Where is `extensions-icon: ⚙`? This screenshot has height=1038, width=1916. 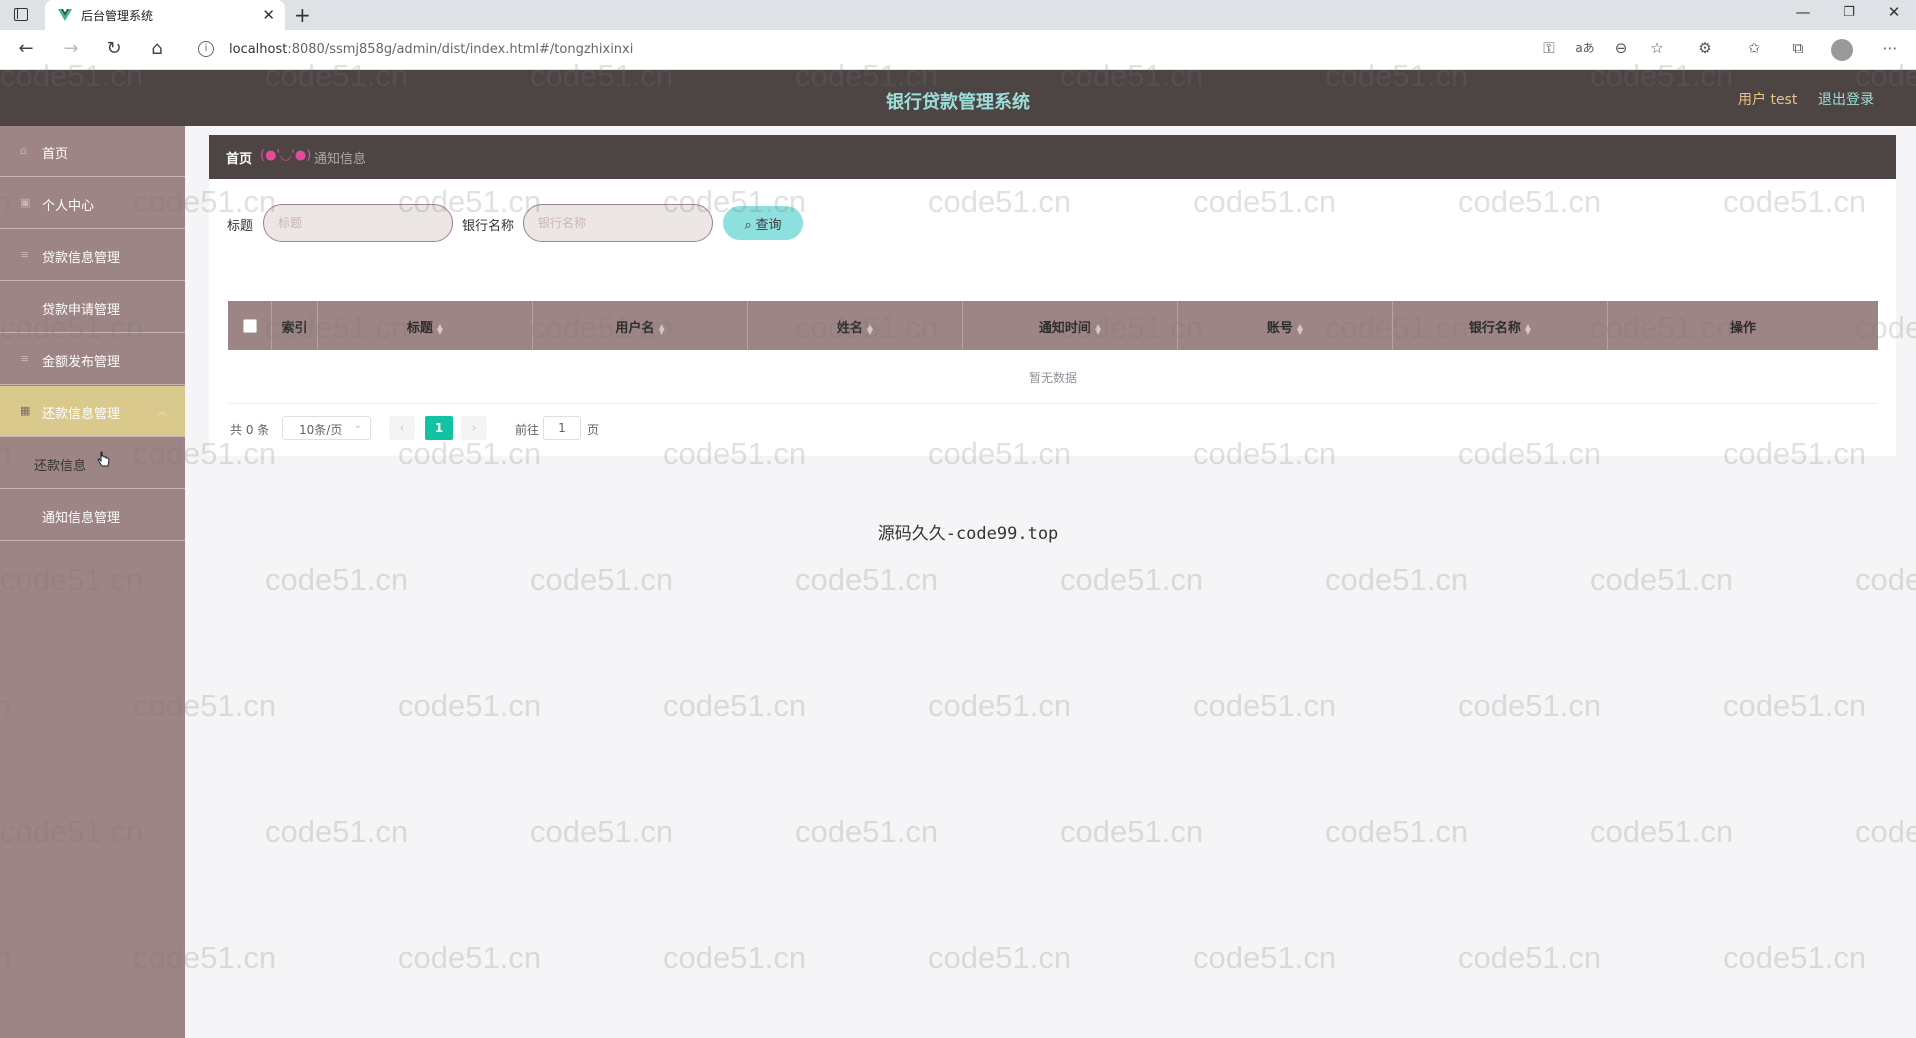 extensions-icon: ⚙ is located at coordinates (1705, 48).